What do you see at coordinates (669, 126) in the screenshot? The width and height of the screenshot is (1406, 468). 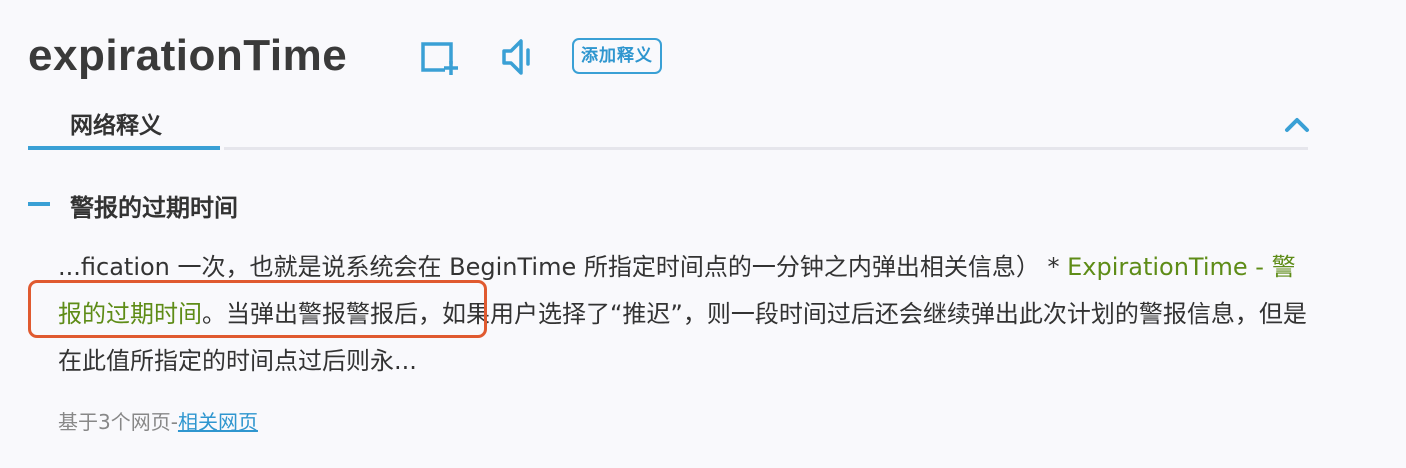 I see `tab-bar: 网络释义` at bounding box center [669, 126].